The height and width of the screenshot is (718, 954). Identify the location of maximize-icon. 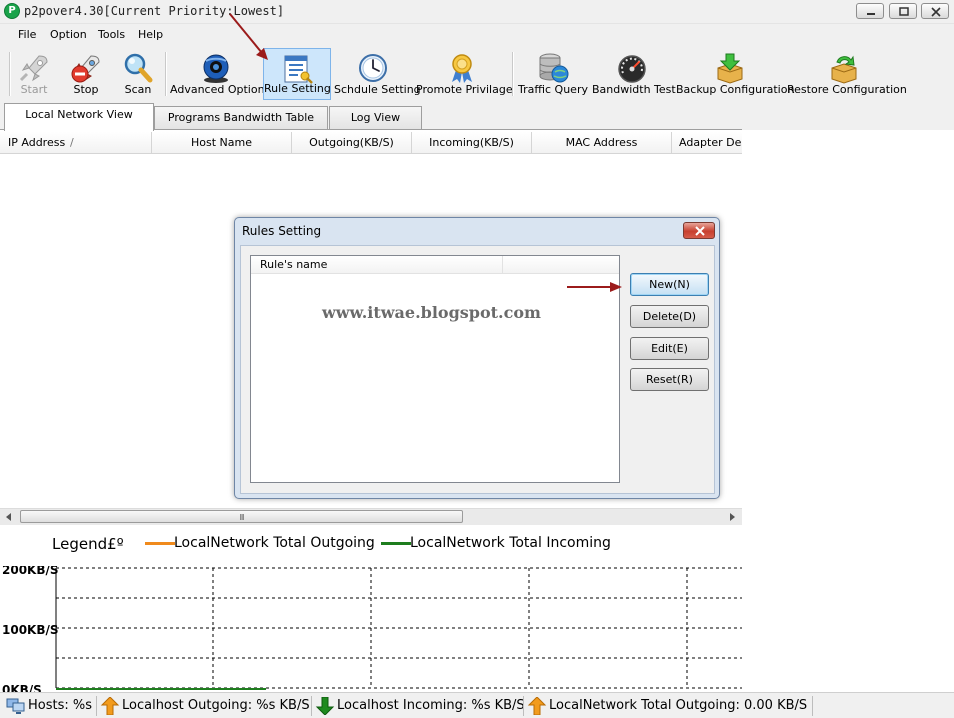
(904, 11).